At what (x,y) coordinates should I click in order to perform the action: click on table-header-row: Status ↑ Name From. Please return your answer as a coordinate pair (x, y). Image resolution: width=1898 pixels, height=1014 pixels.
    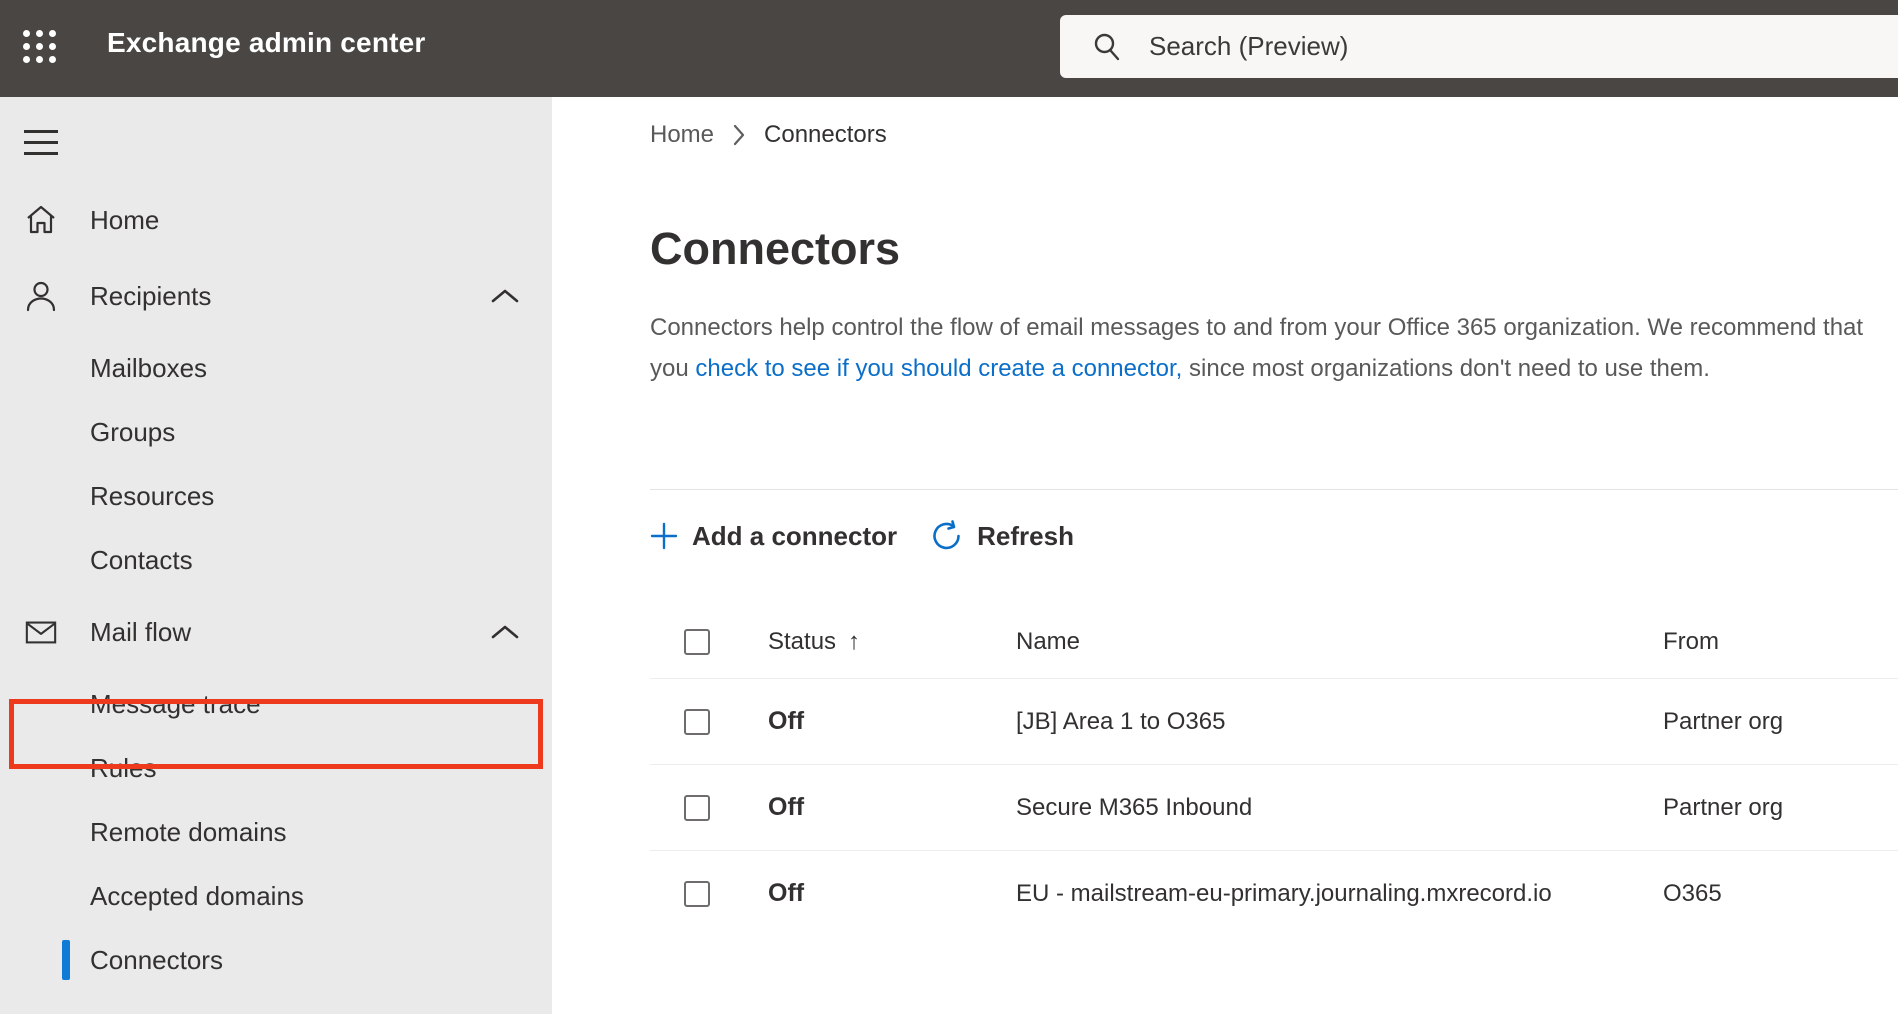
    Looking at the image, I should click on (1274, 642).